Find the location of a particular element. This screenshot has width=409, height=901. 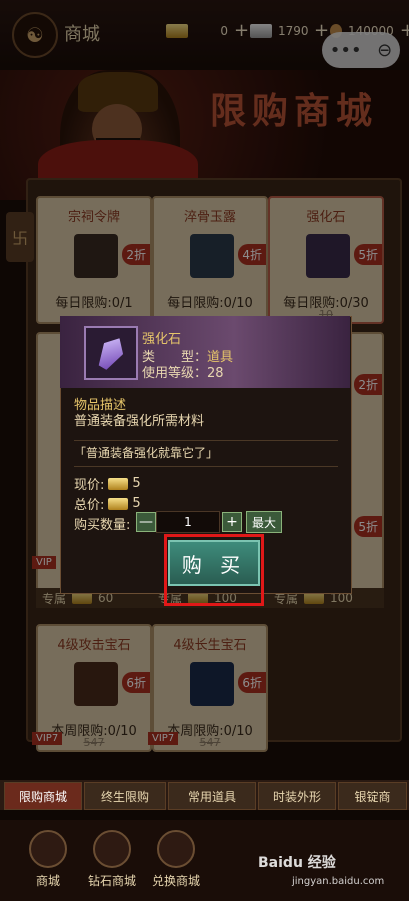

diamond-icon is located at coordinates (112, 849).